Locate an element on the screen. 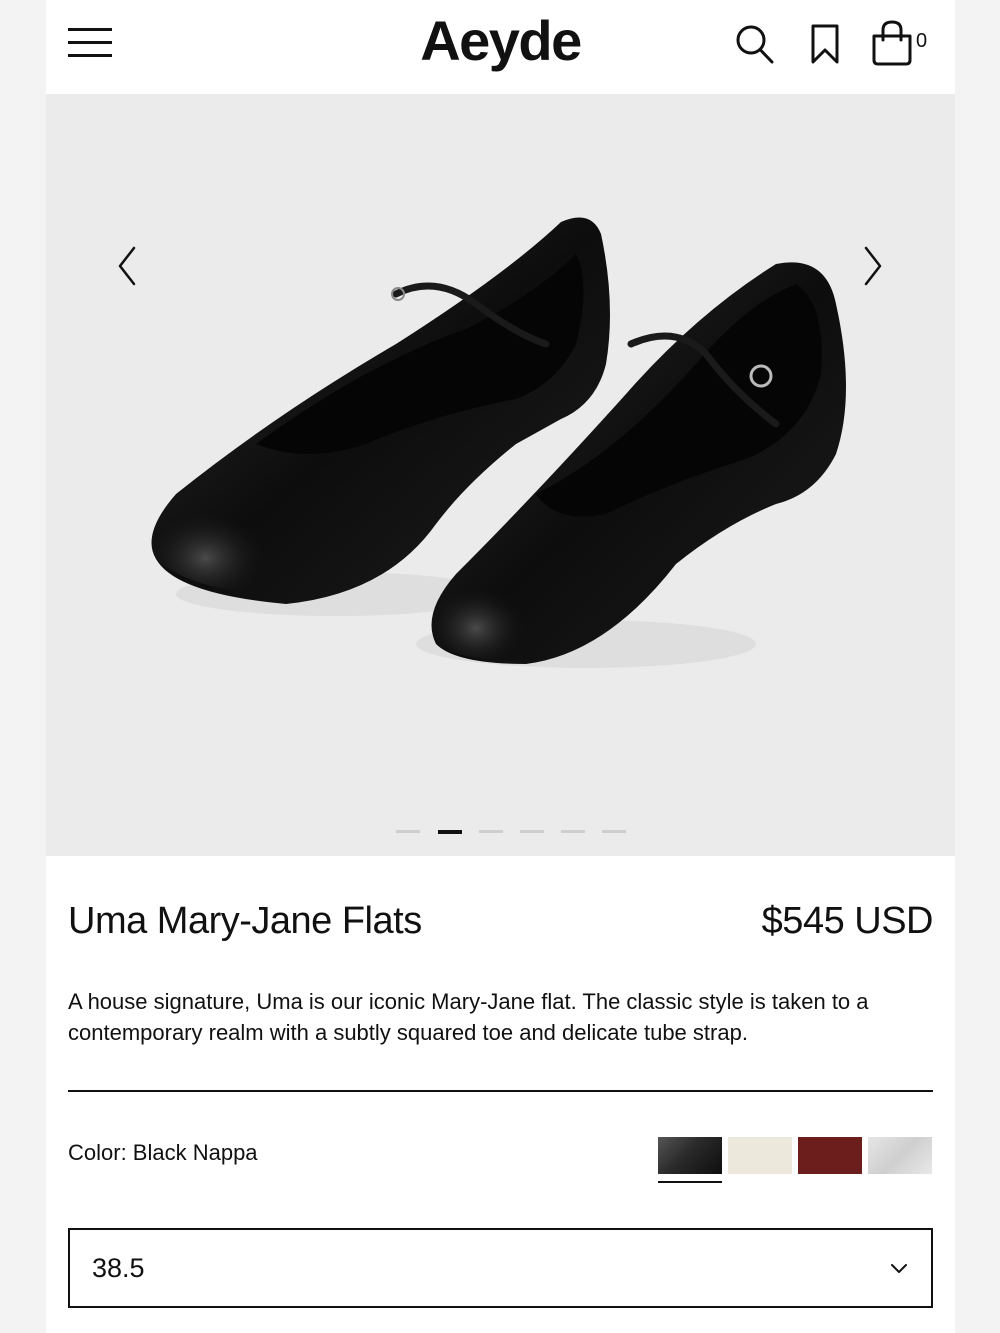 The width and height of the screenshot is (1000, 1333). shopping-bag-icon is located at coordinates (892, 43).